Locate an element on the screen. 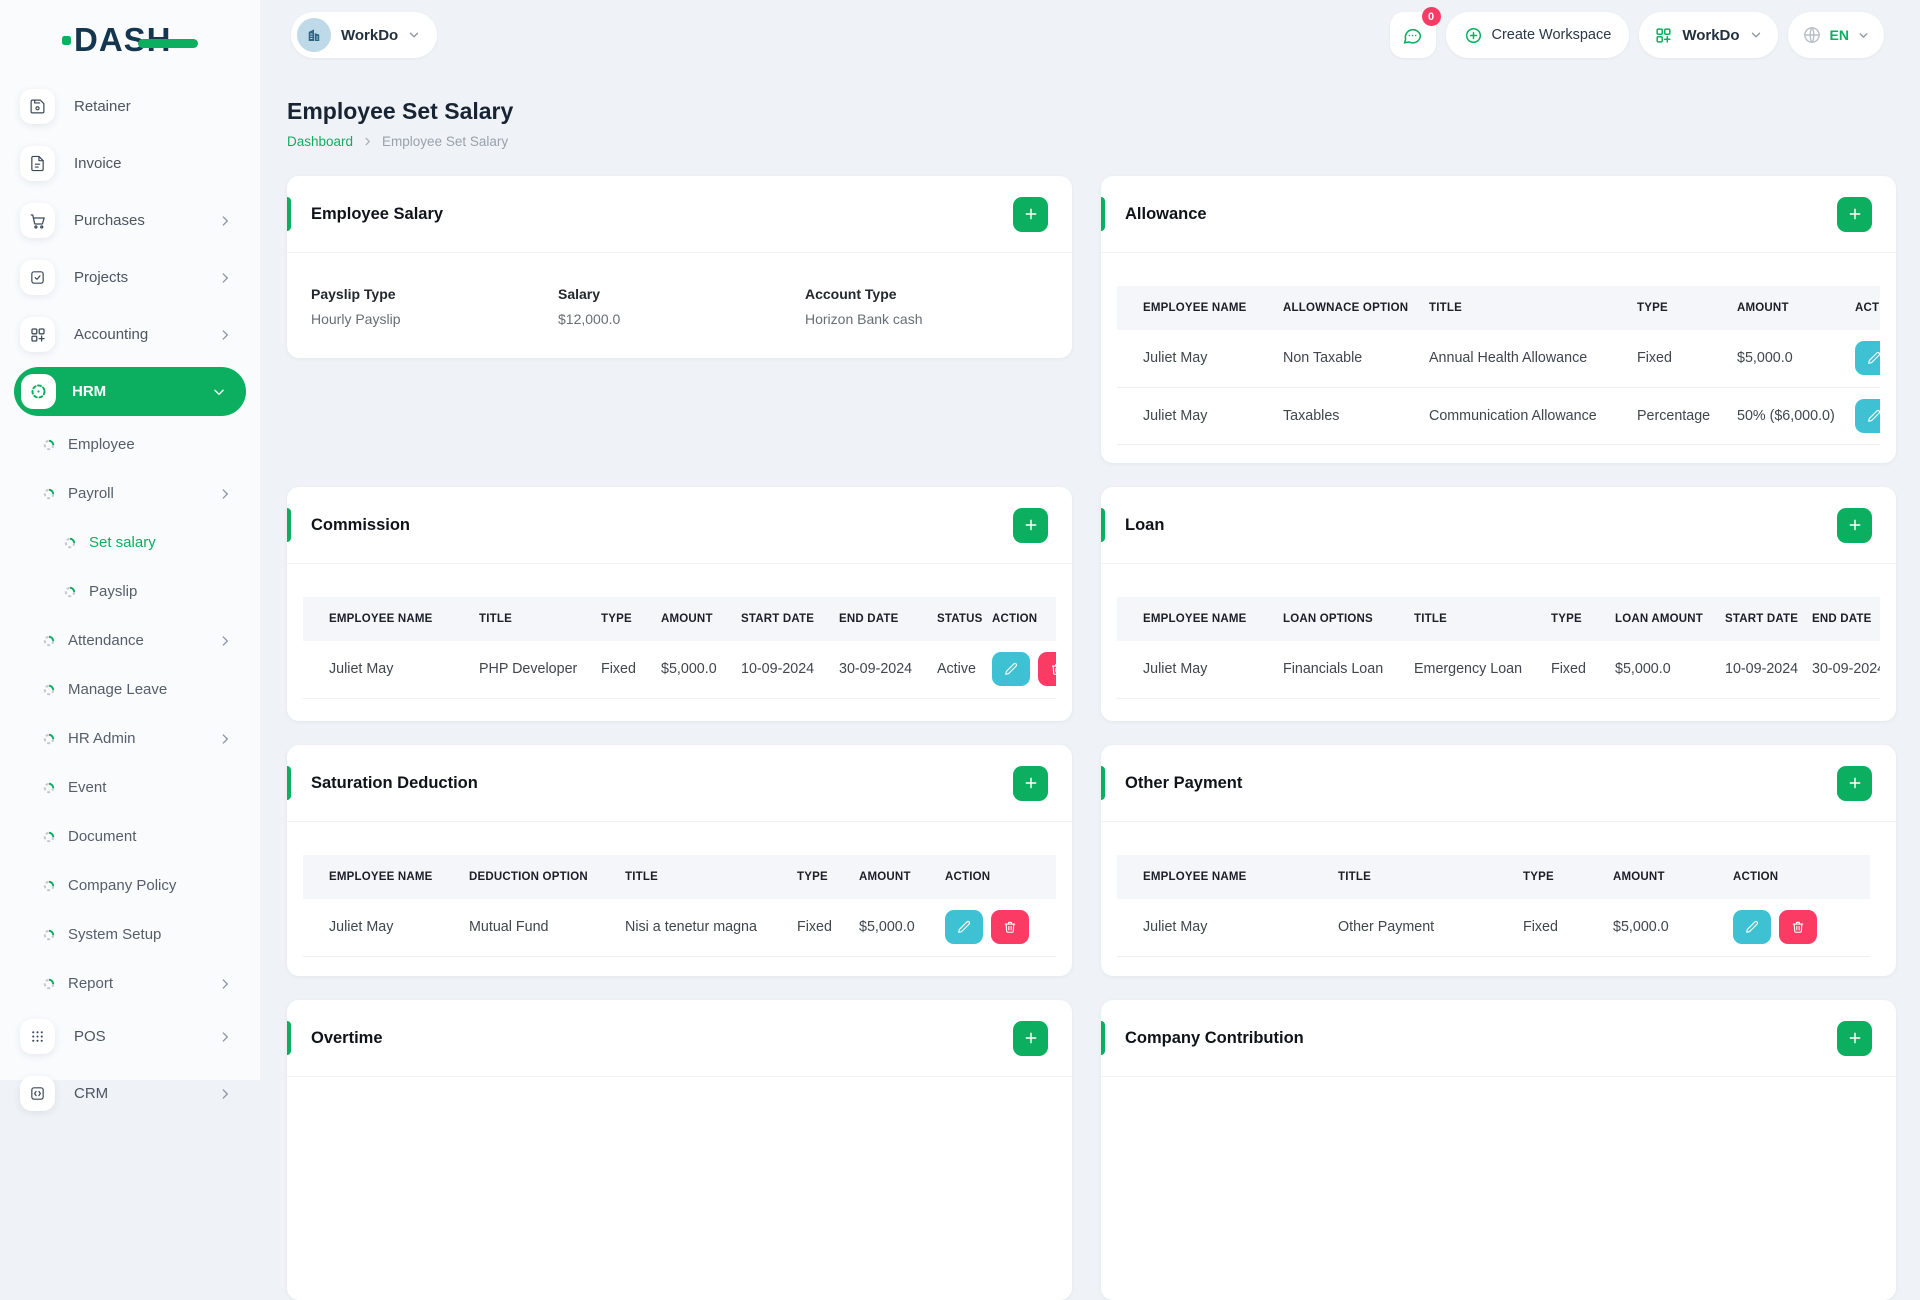  sidebar-item-set-salary: Set salary is located at coordinates (130, 542).